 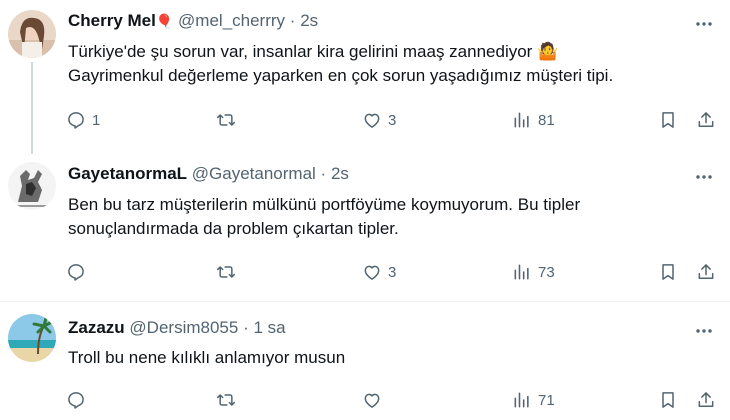 I want to click on thread-line, so click(x=32, y=108).